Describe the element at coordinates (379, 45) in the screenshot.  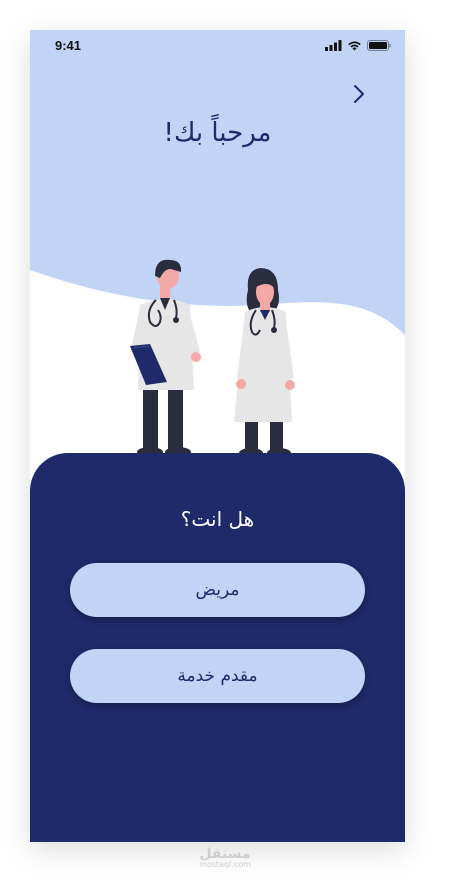
I see `battery-icon` at that location.